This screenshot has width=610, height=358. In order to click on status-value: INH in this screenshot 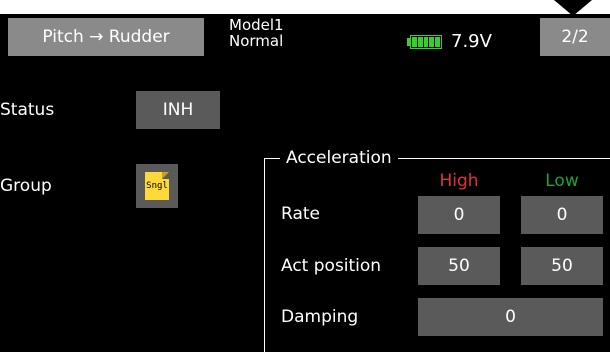, I will do `click(178, 110)`.